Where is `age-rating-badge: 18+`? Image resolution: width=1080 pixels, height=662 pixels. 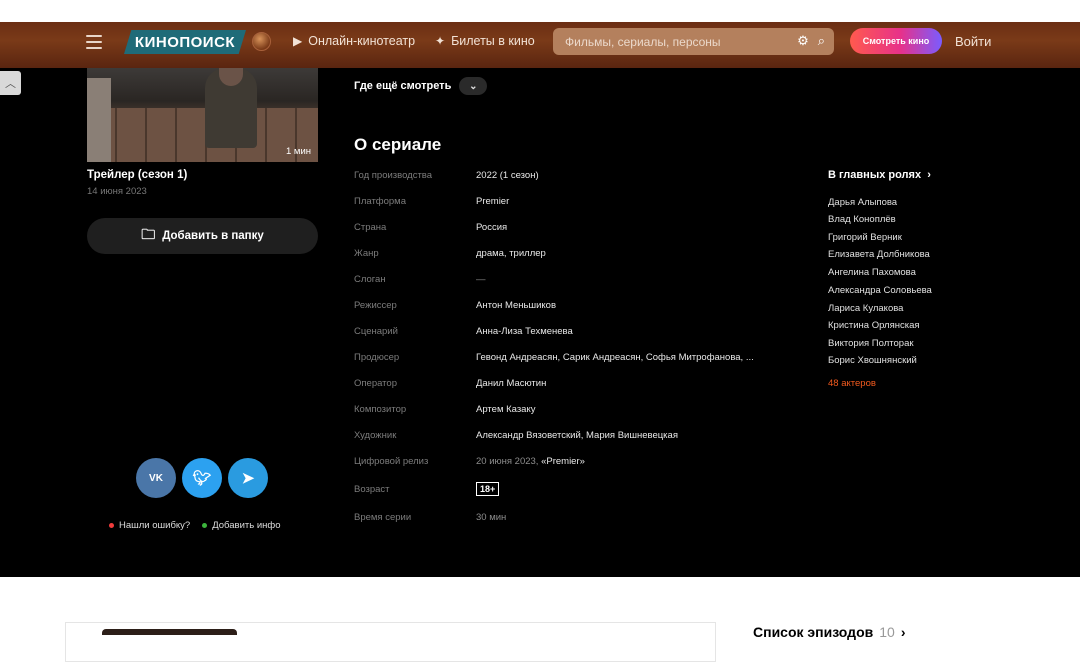
age-rating-badge: 18+ is located at coordinates (488, 489).